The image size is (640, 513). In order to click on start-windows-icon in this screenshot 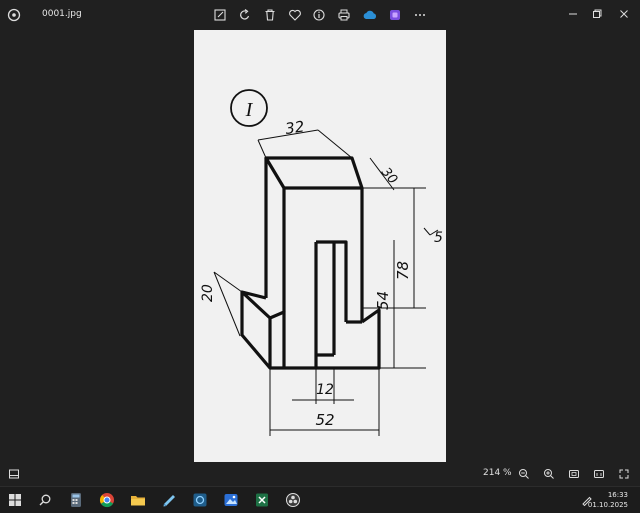, I will do `click(15, 500)`.